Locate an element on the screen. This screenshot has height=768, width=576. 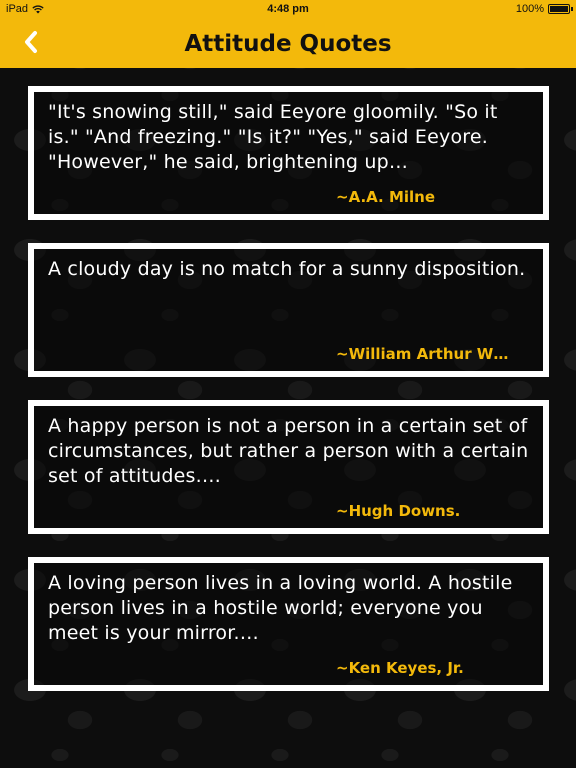
battery-percent: 100% is located at coordinates (529, 9).